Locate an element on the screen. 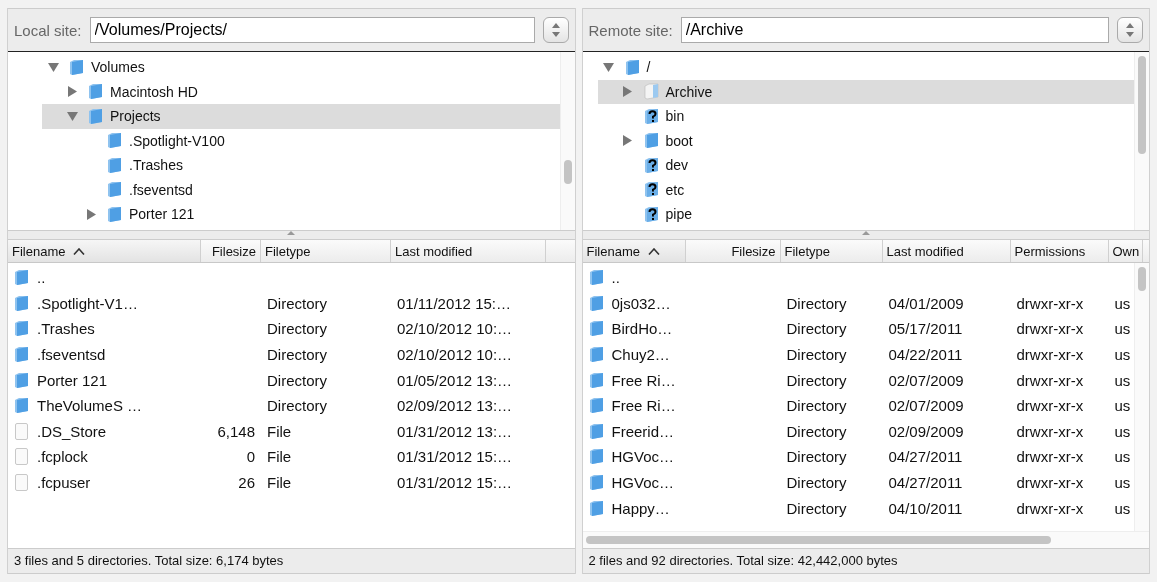 The width and height of the screenshot is (1157, 582). tree-item: Archive is located at coordinates (865, 91).